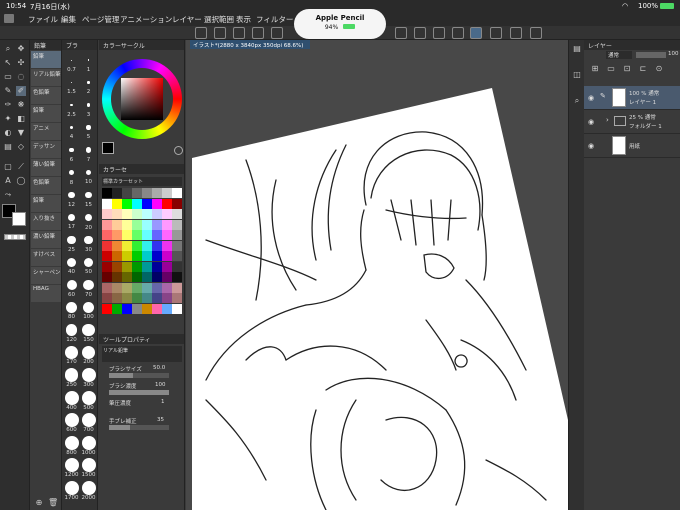  Describe the element at coordinates (46, 167) in the screenshot. I see `subtool-item: 薄い鉛筆` at that location.